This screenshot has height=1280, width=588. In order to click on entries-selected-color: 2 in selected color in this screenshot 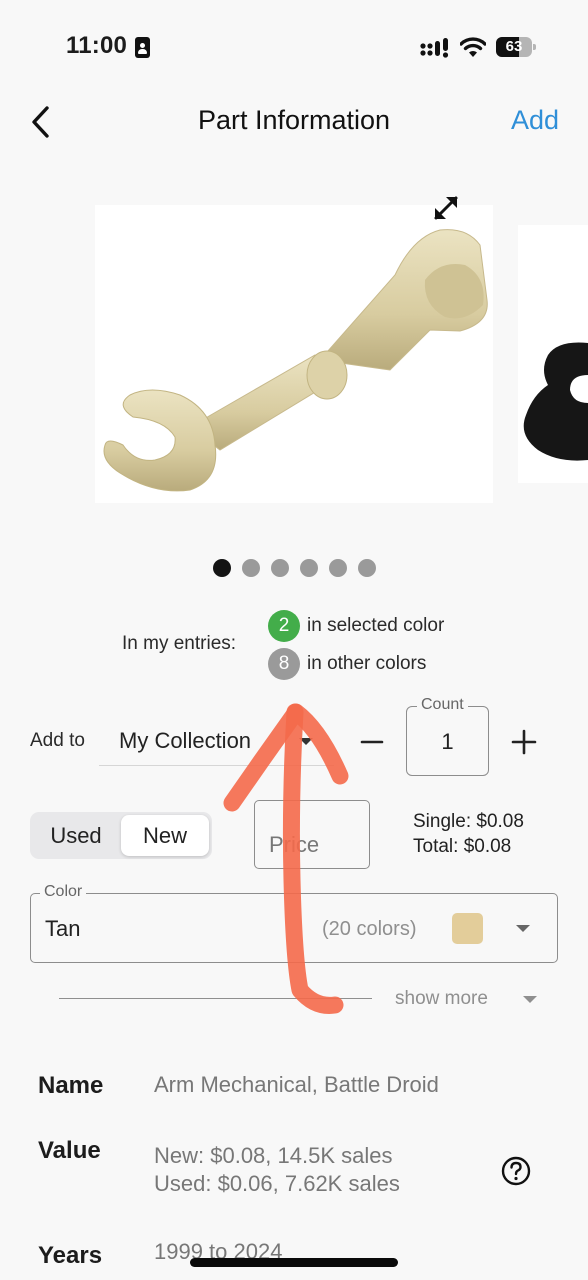, I will do `click(356, 626)`.